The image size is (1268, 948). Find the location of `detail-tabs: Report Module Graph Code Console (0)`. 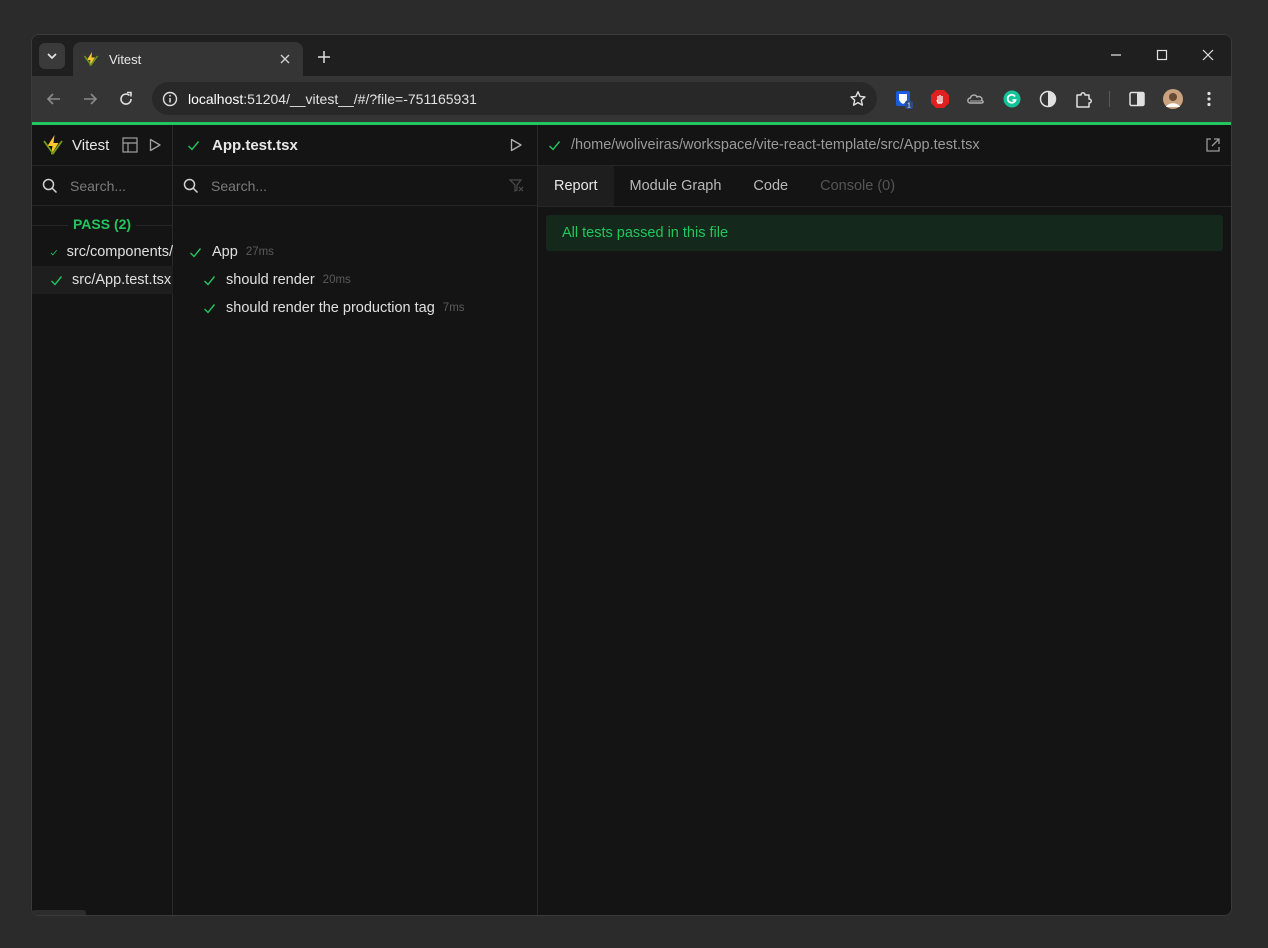

detail-tabs: Report Module Graph Code Console (0) is located at coordinates (884, 186).